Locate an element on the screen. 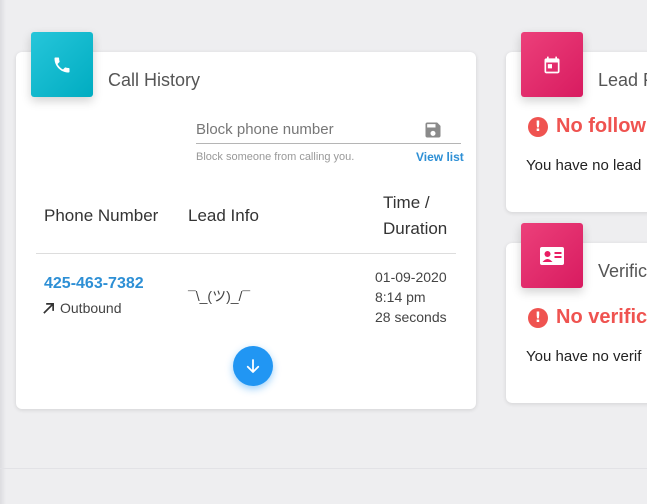  view-block-list-link: View list is located at coordinates (440, 157).